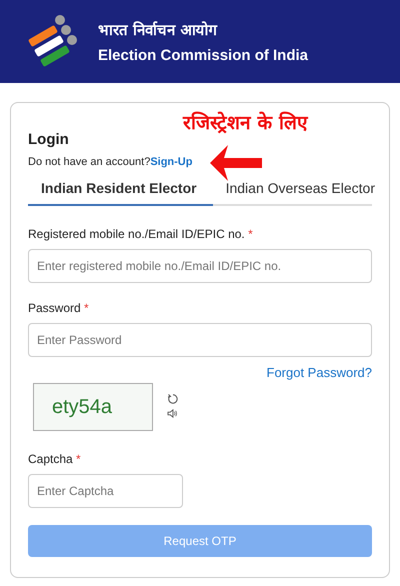  Describe the element at coordinates (200, 266) in the screenshot. I see `input-field: Enter registered mobile no./Email ID/EPIC no.` at that location.